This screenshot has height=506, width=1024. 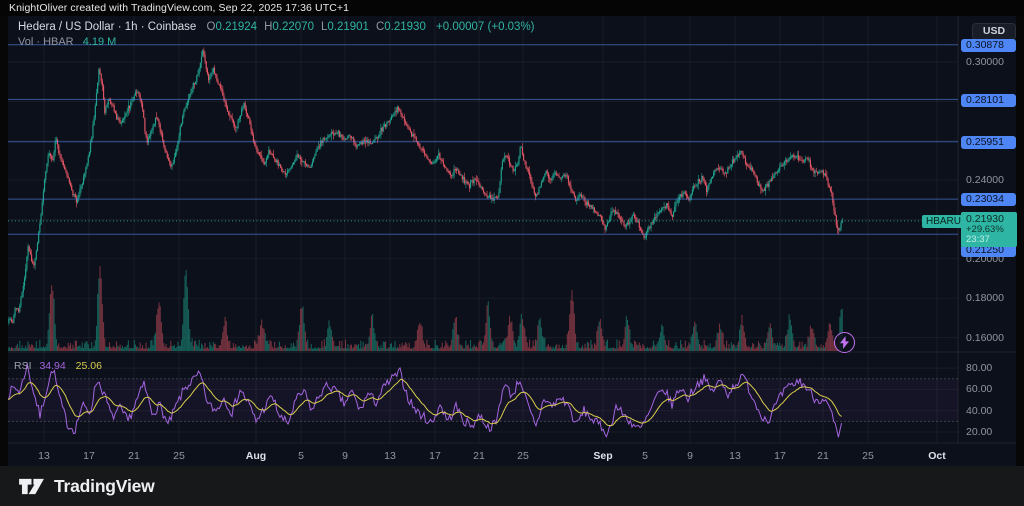 I want to click on price-axis-label: 0.24000, so click(x=985, y=180).